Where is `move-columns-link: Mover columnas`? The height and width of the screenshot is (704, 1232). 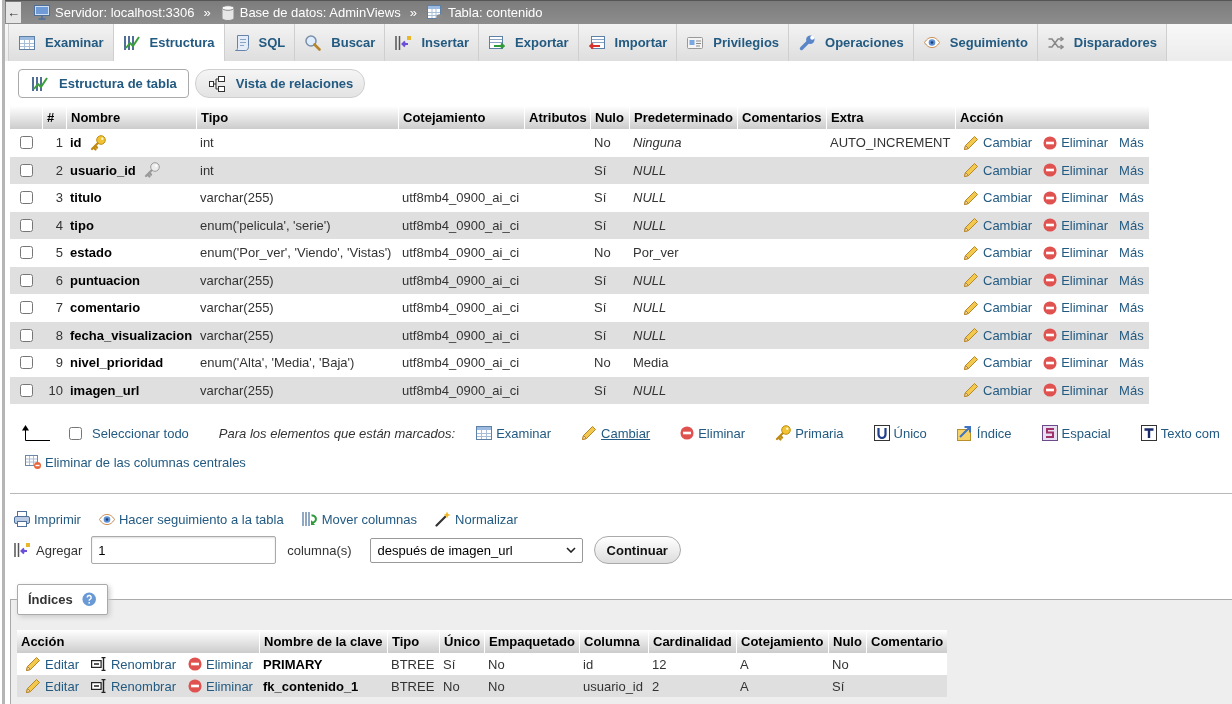 move-columns-link: Mover columnas is located at coordinates (359, 519).